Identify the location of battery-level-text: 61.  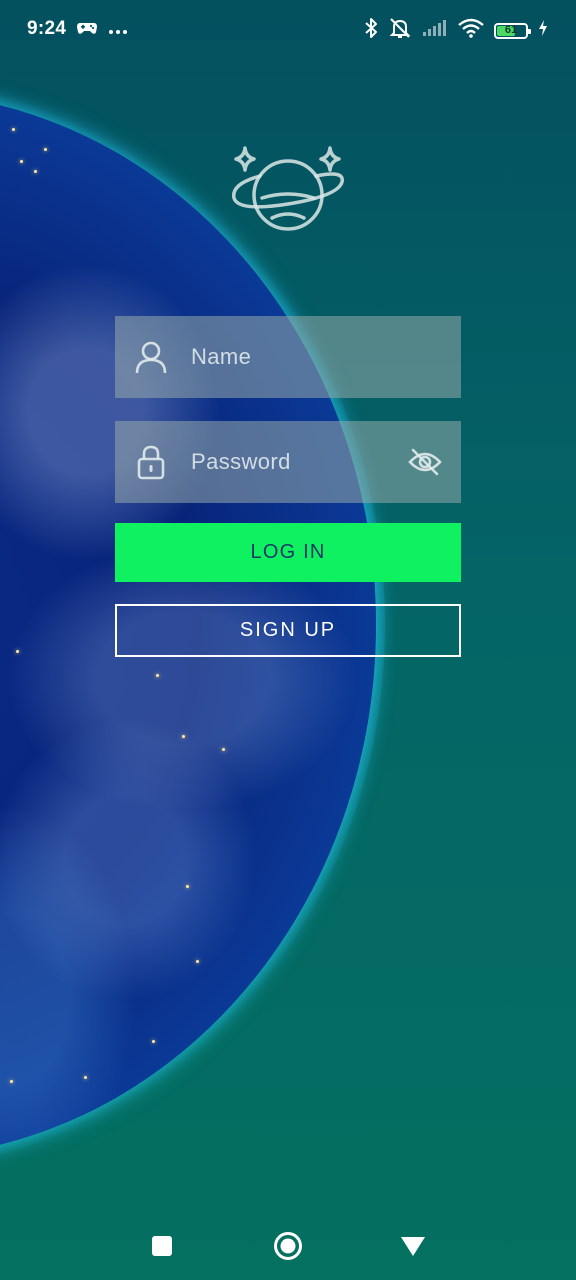
(511, 29).